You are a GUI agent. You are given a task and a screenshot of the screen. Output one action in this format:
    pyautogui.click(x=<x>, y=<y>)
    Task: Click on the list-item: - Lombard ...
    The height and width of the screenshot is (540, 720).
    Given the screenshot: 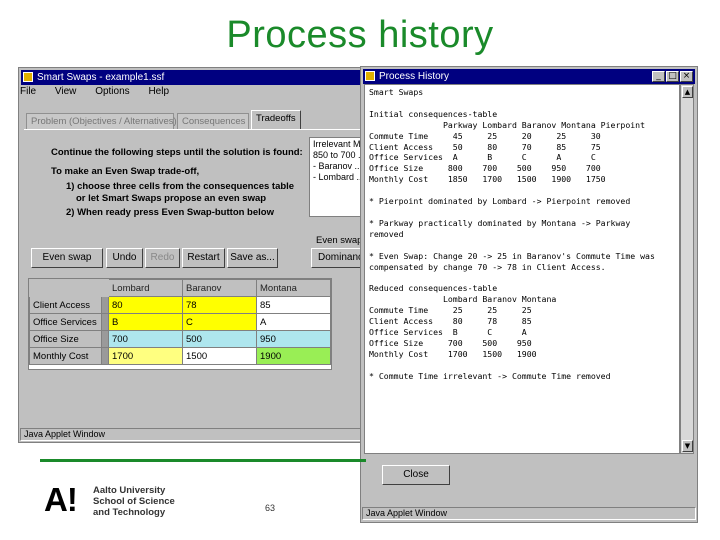 What is the action you would take?
    pyautogui.click(x=338, y=177)
    